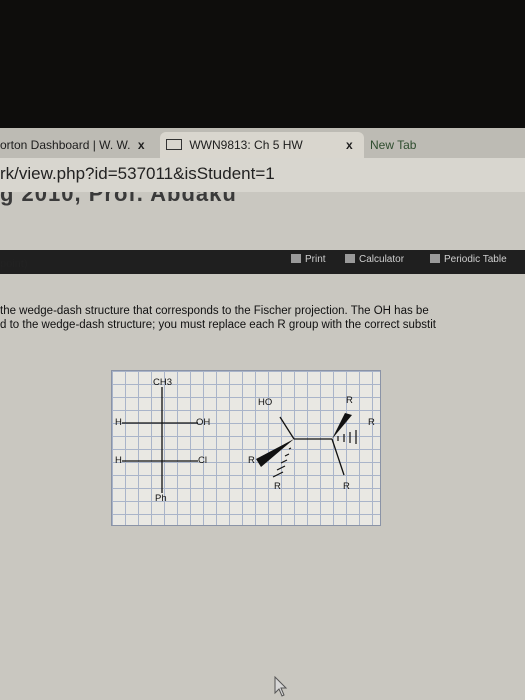 The height and width of the screenshot is (700, 525). What do you see at coordinates (287, 428) in the screenshot?
I see `wedge-bond-to-ho` at bounding box center [287, 428].